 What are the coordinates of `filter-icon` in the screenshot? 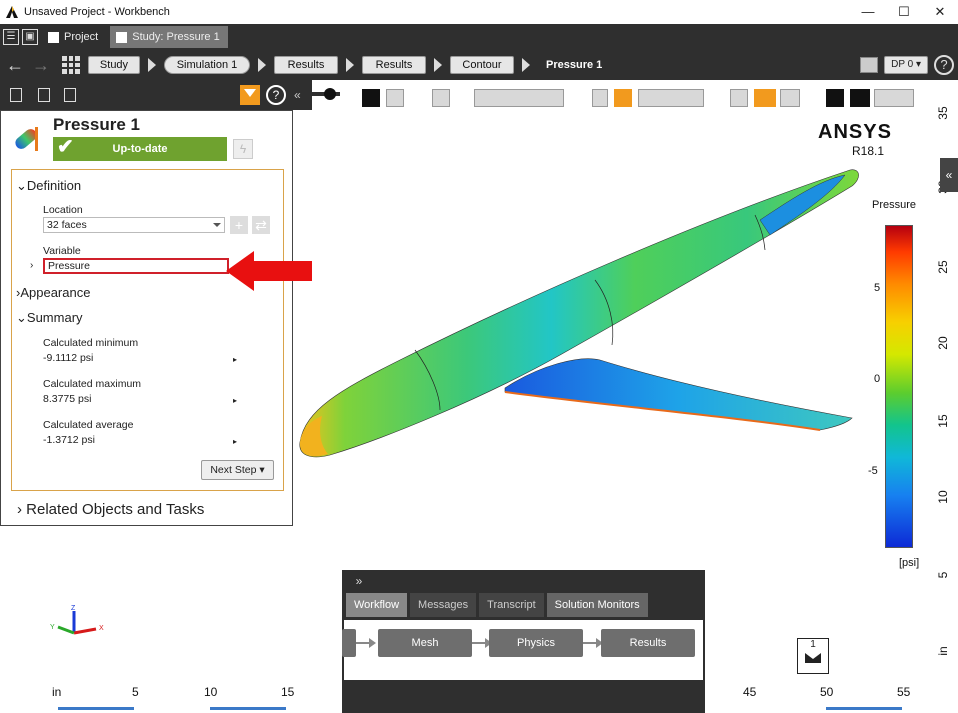 It's located at (250, 95).